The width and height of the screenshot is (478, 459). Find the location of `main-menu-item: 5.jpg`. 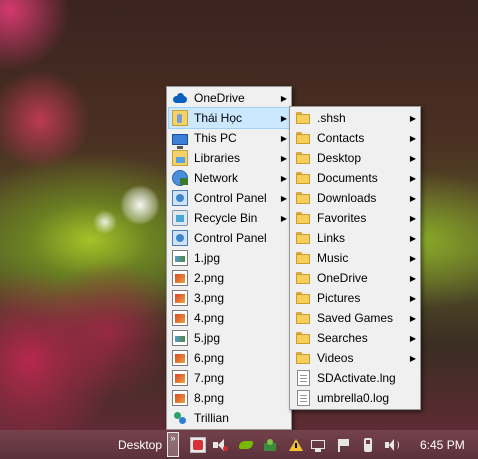

main-menu-item: 5.jpg is located at coordinates (229, 338).